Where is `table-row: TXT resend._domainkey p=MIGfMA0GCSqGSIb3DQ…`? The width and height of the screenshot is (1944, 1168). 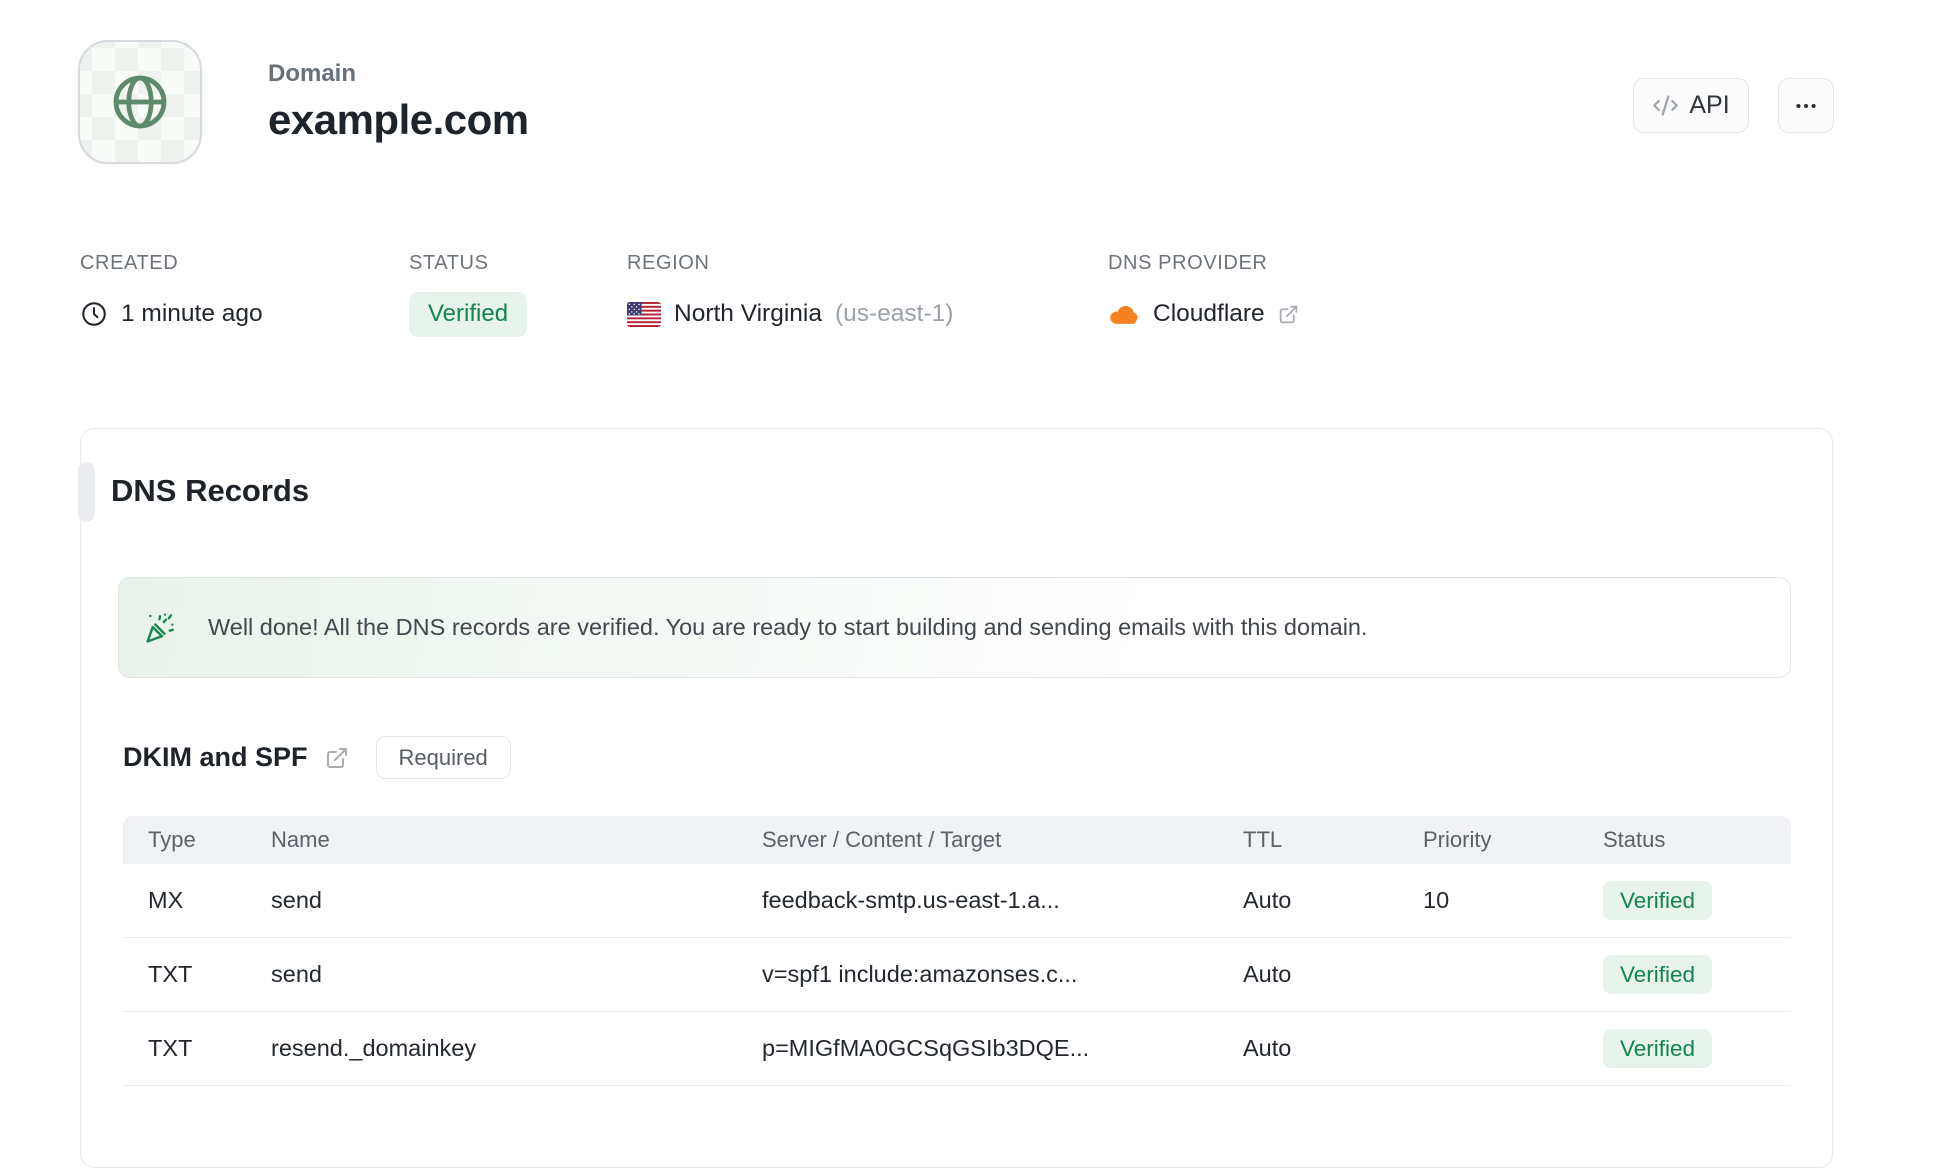 table-row: TXT resend._domainkey p=MIGfMA0GCSqGSIb3DQ… is located at coordinates (957, 1049).